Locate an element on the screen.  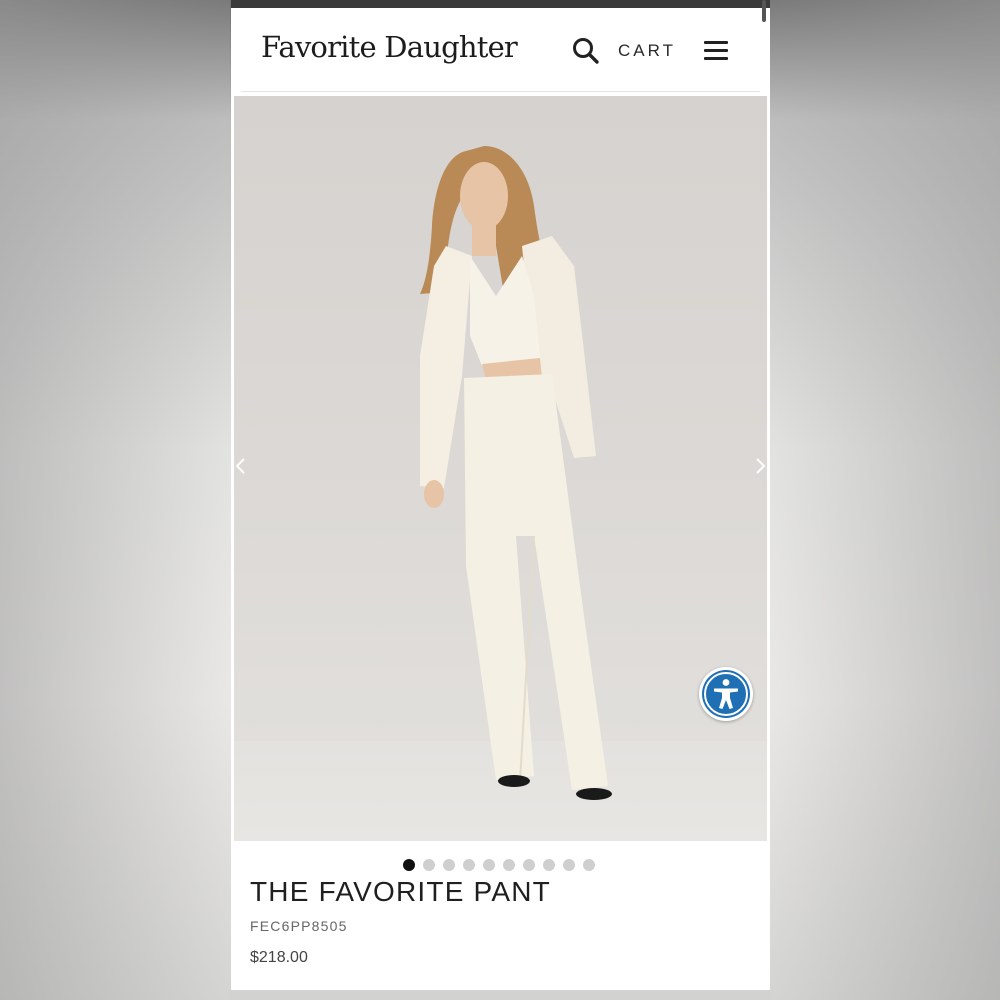
search-icon is located at coordinates (586, 51).